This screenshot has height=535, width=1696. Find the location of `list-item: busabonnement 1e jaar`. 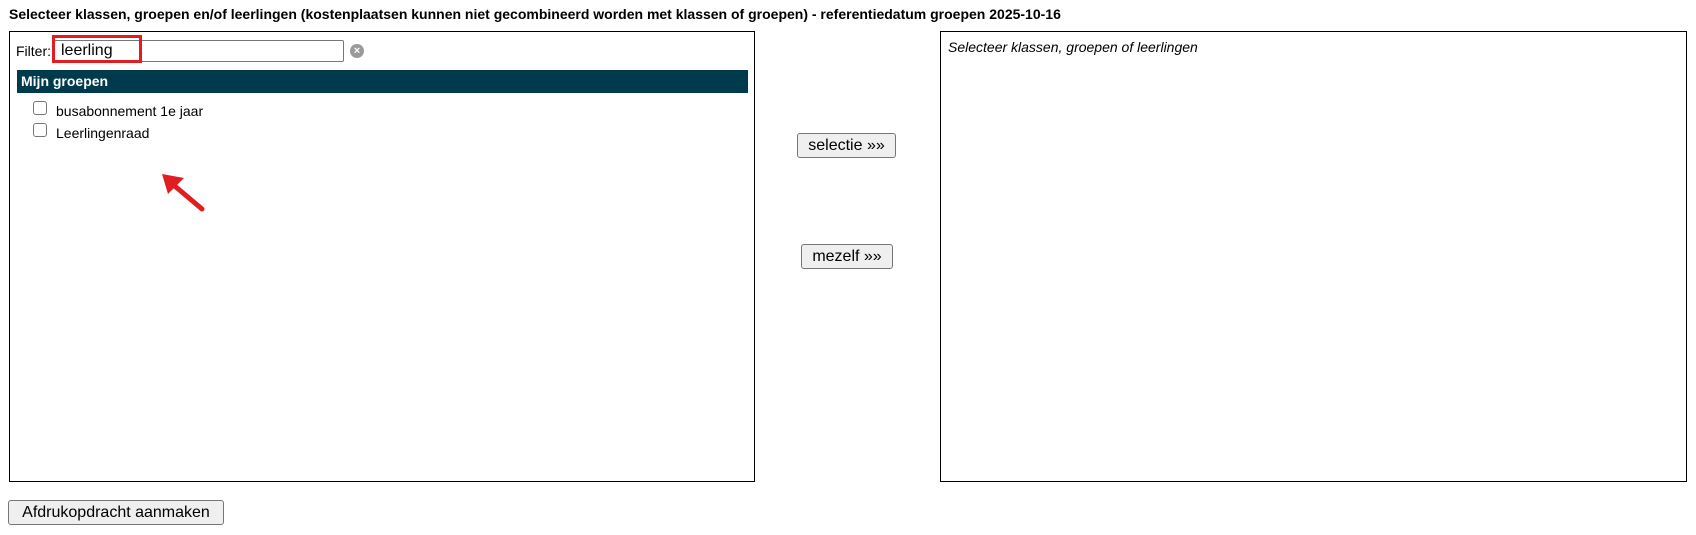

list-item: busabonnement 1e jaar is located at coordinates (118, 111).